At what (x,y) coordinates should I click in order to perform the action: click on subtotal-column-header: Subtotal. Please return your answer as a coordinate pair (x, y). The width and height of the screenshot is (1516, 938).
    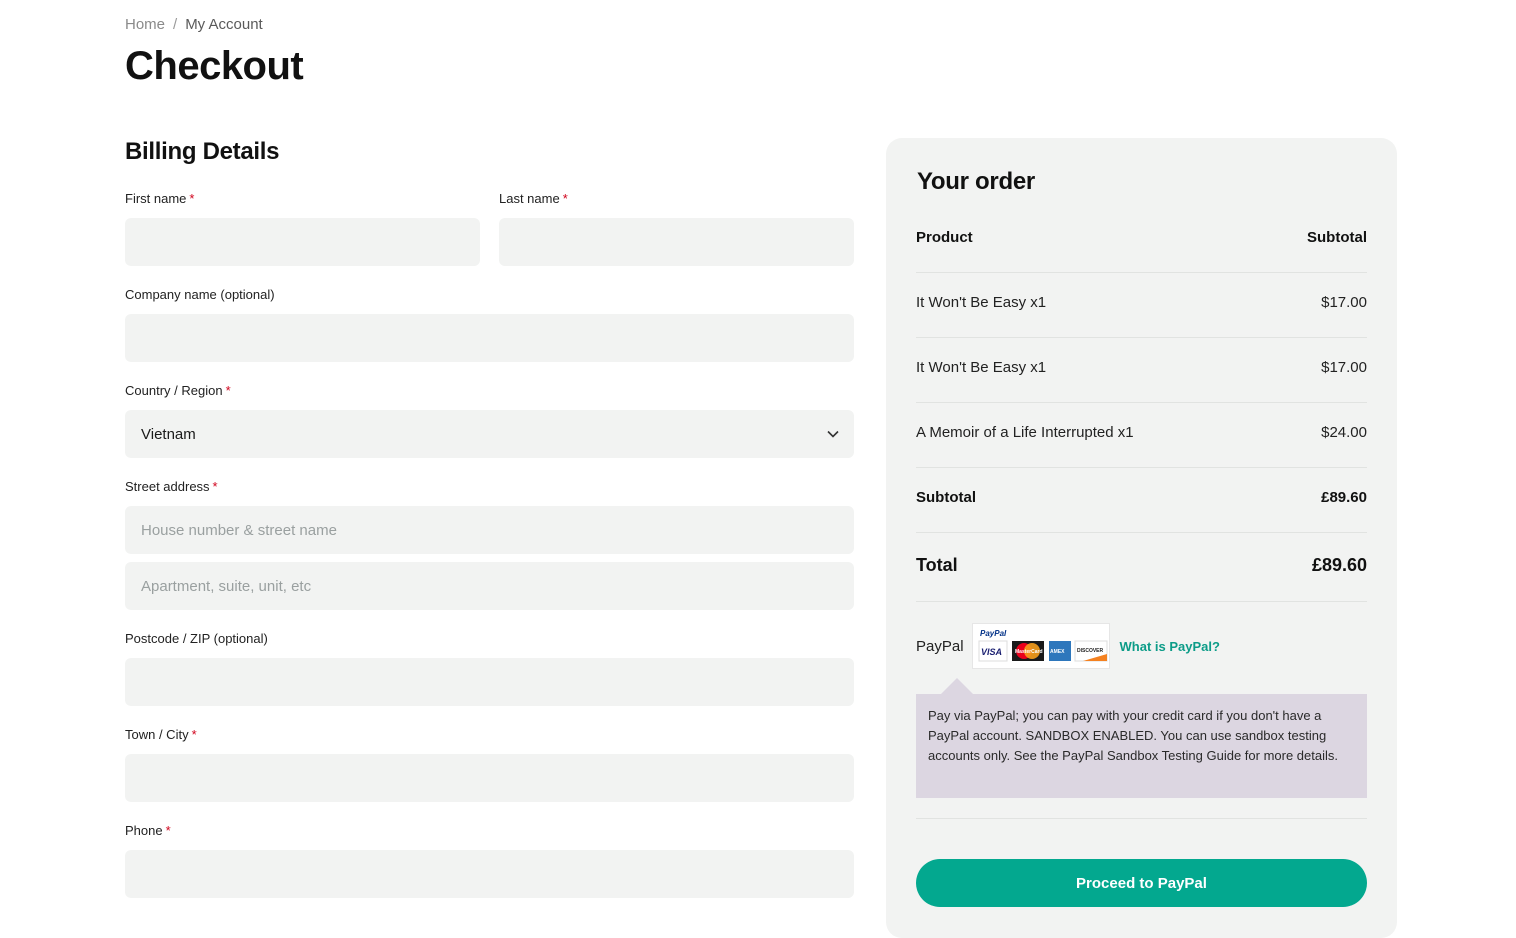
    Looking at the image, I should click on (1337, 237).